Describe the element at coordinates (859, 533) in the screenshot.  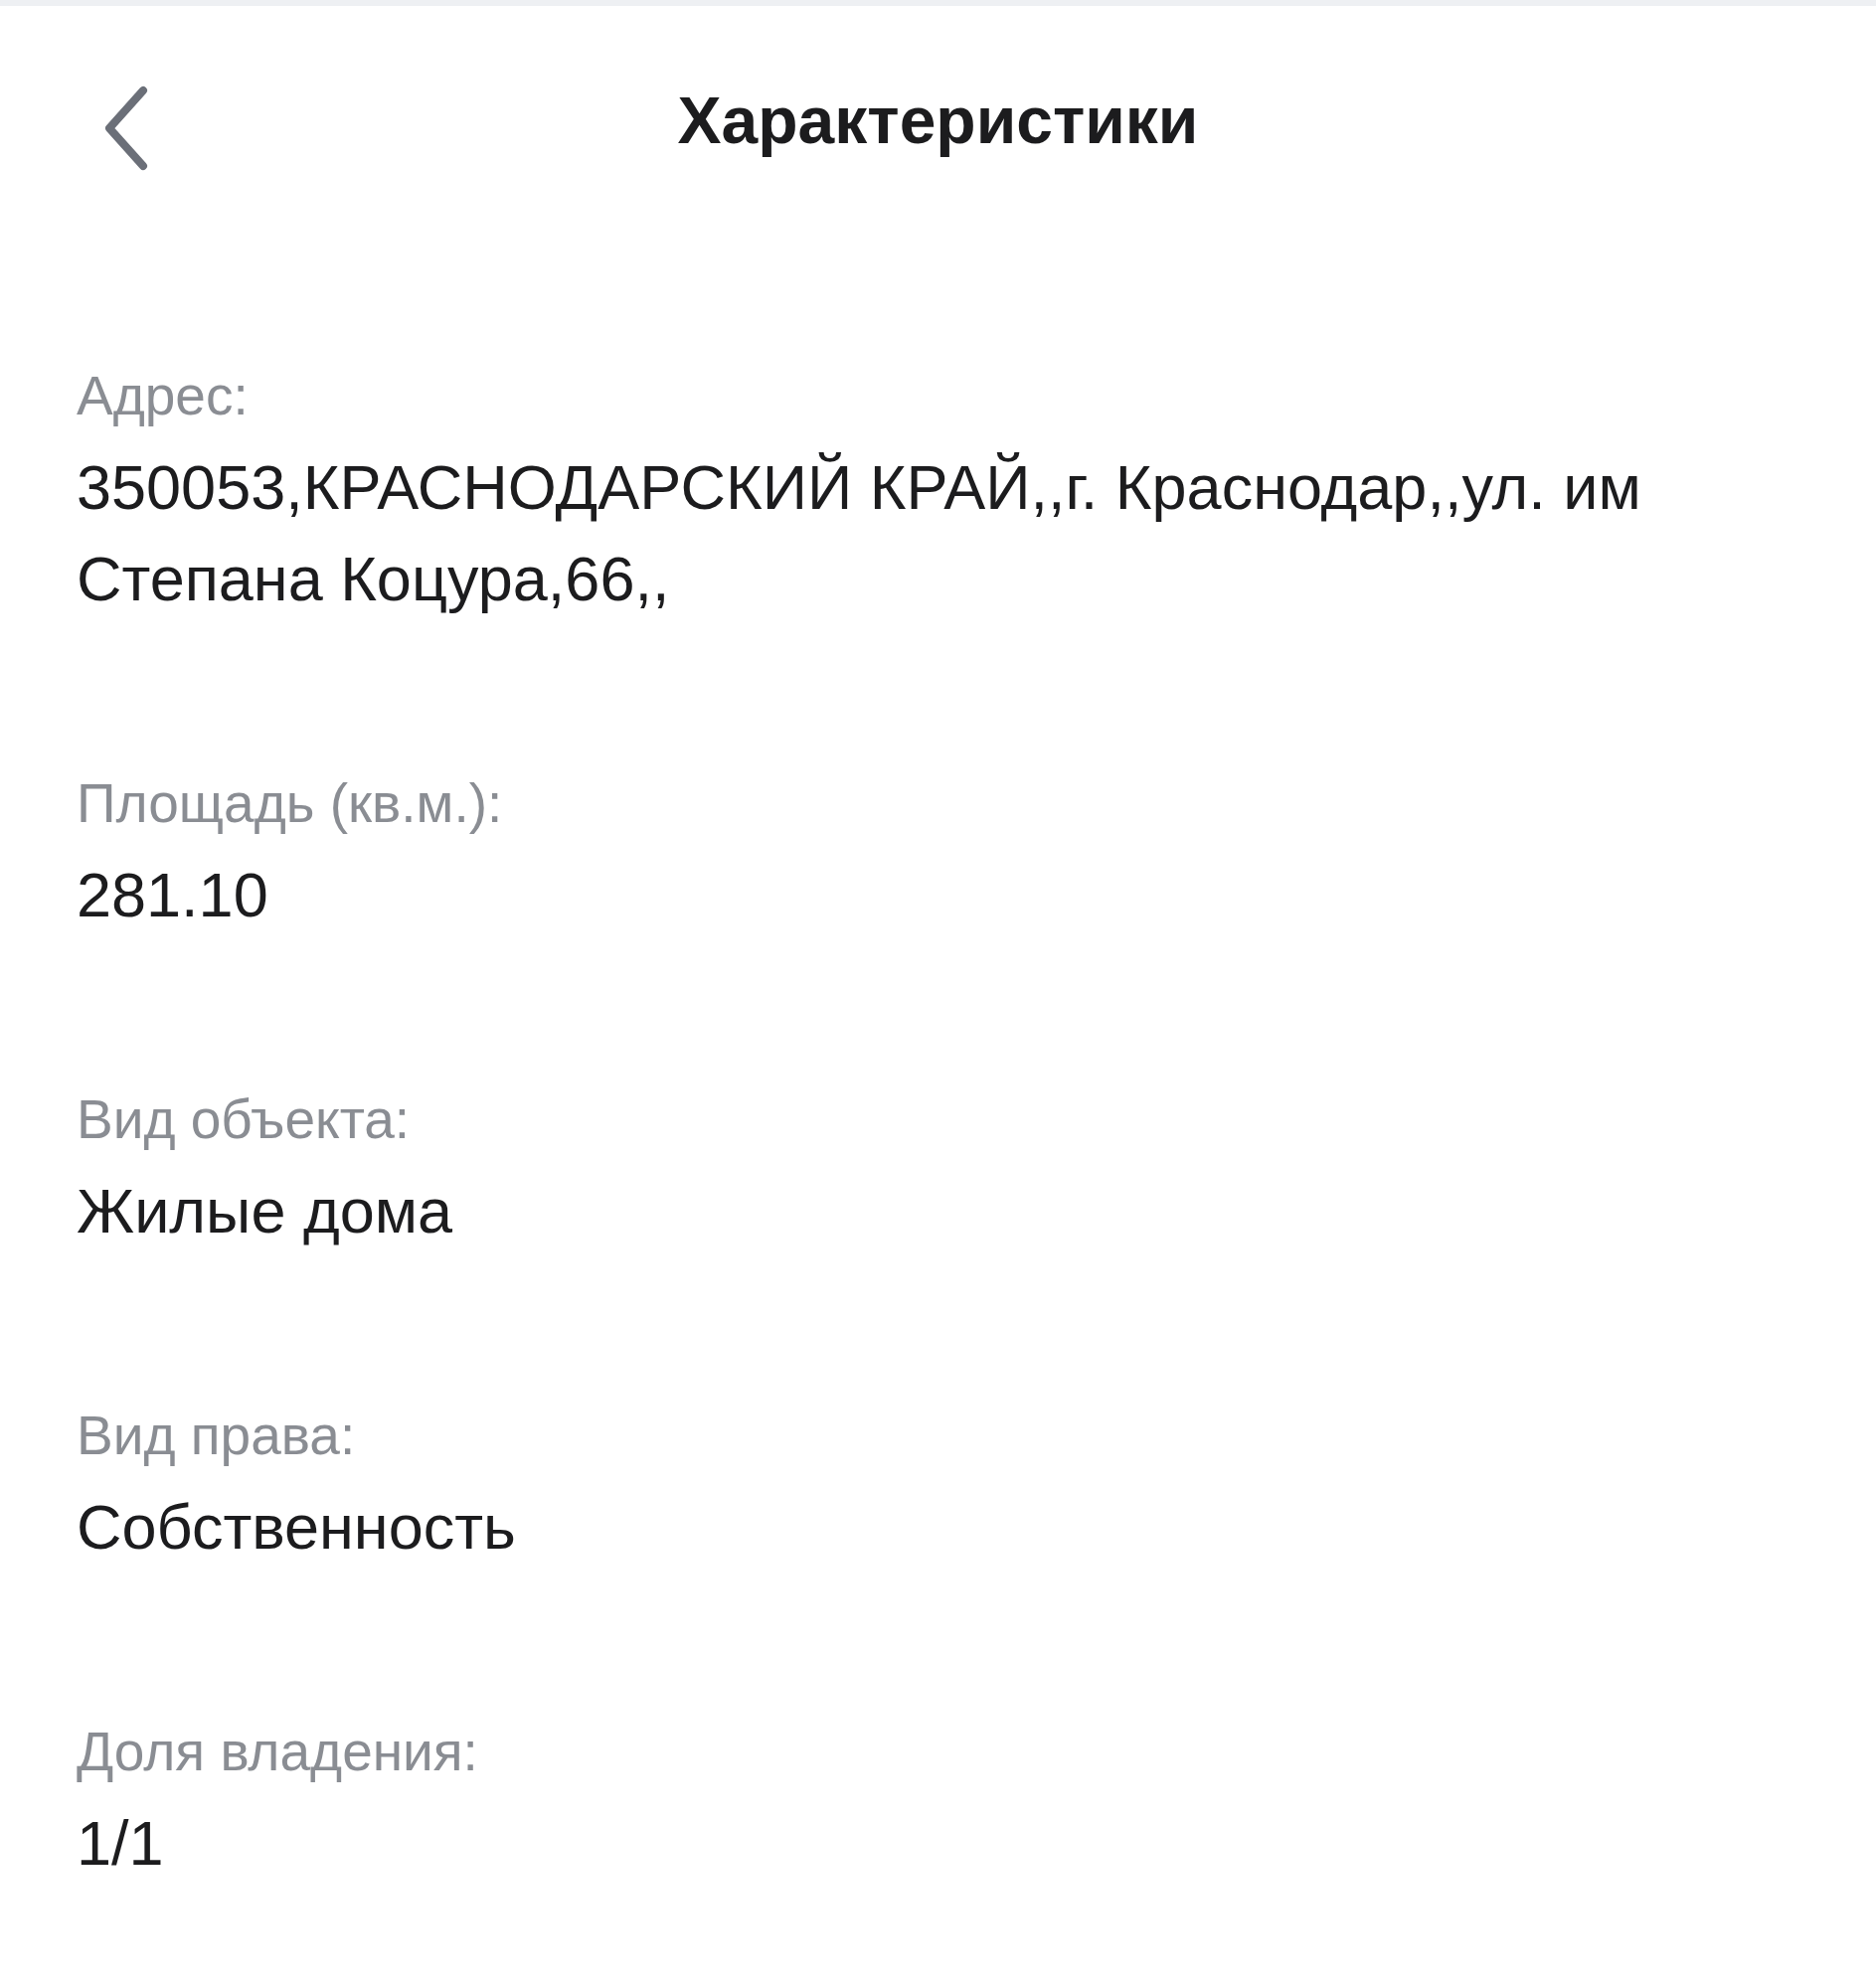
I see `field-value: 350053,КРАСНОДАРСКИЙ КРАЙ,,г. Краснодар,,ул. им Степана Коцура,66,,` at that location.